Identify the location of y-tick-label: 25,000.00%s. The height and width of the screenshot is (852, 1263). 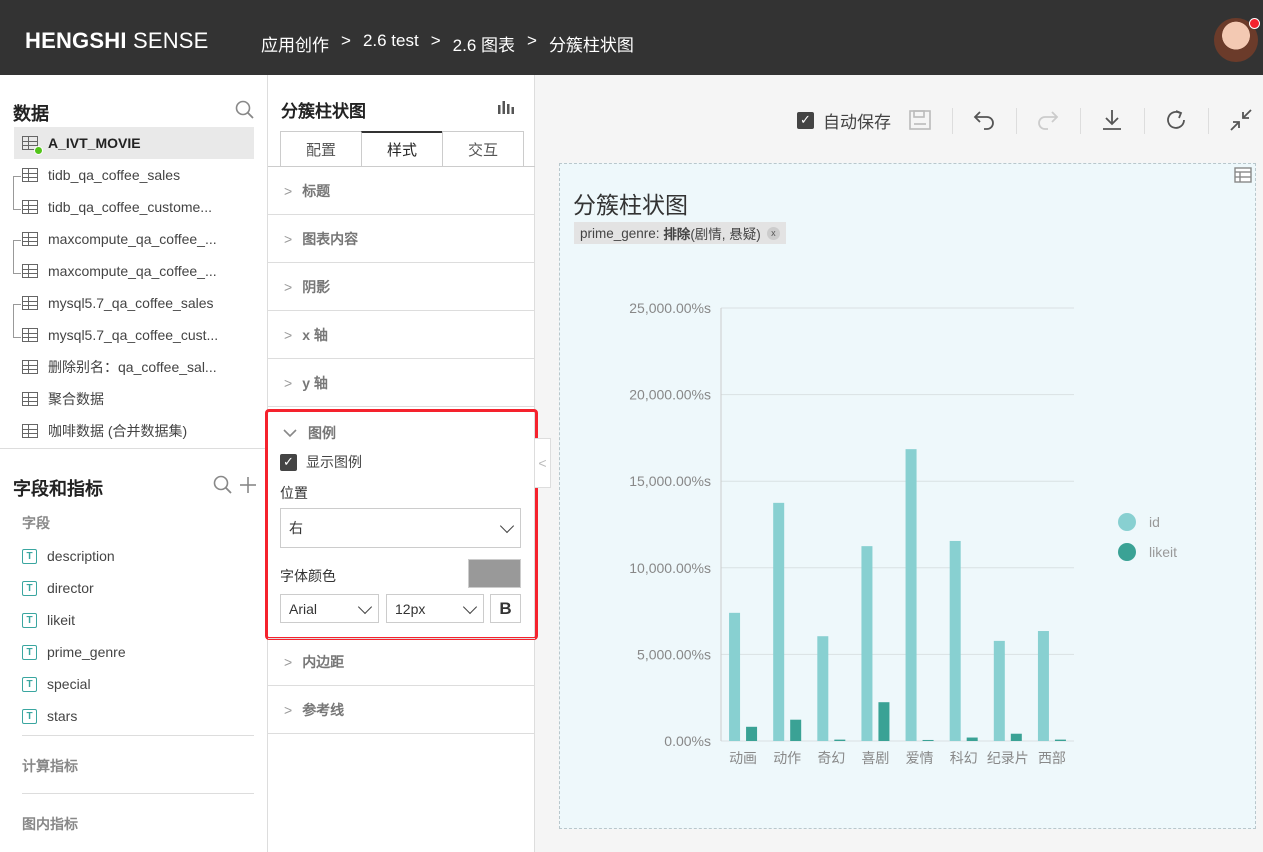
(670, 308).